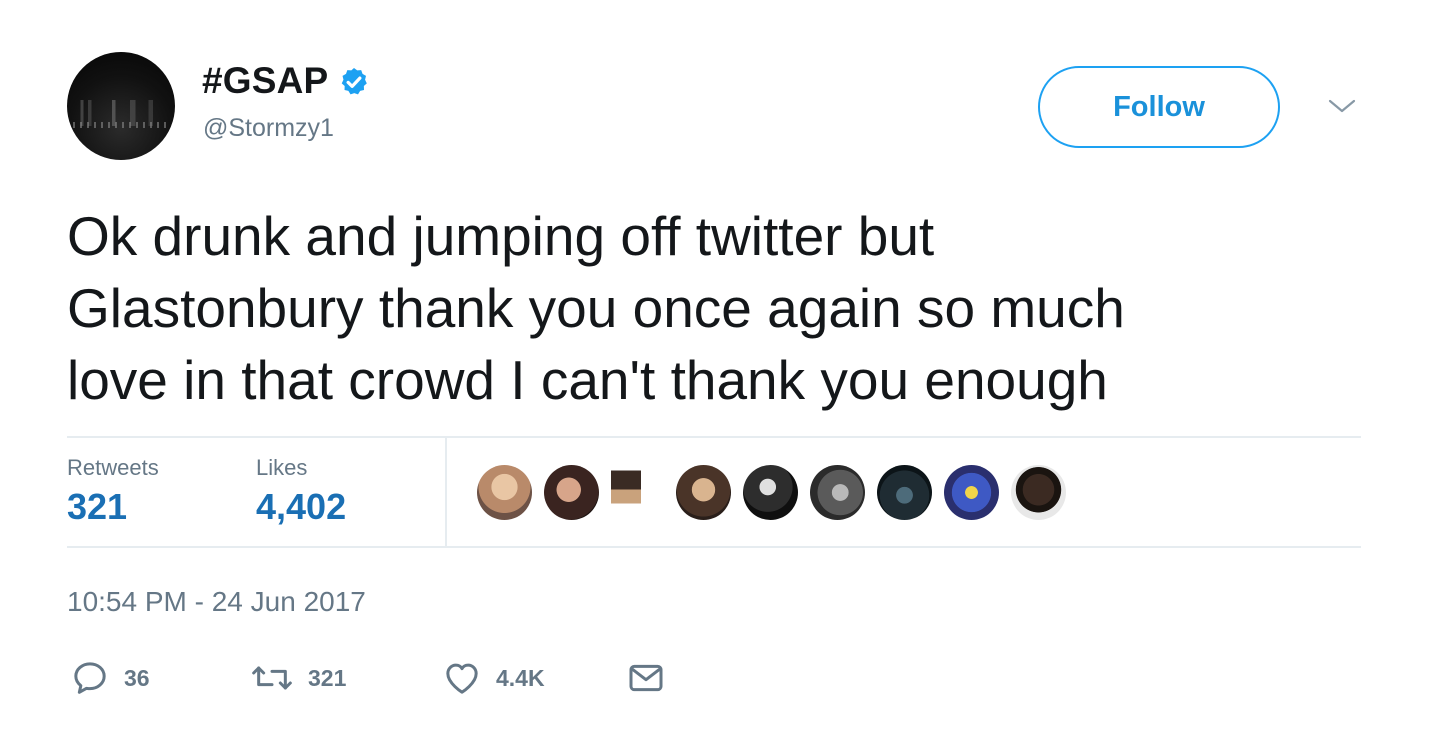 This screenshot has width=1440, height=743. What do you see at coordinates (121, 106) in the screenshot?
I see `author-avatar` at bounding box center [121, 106].